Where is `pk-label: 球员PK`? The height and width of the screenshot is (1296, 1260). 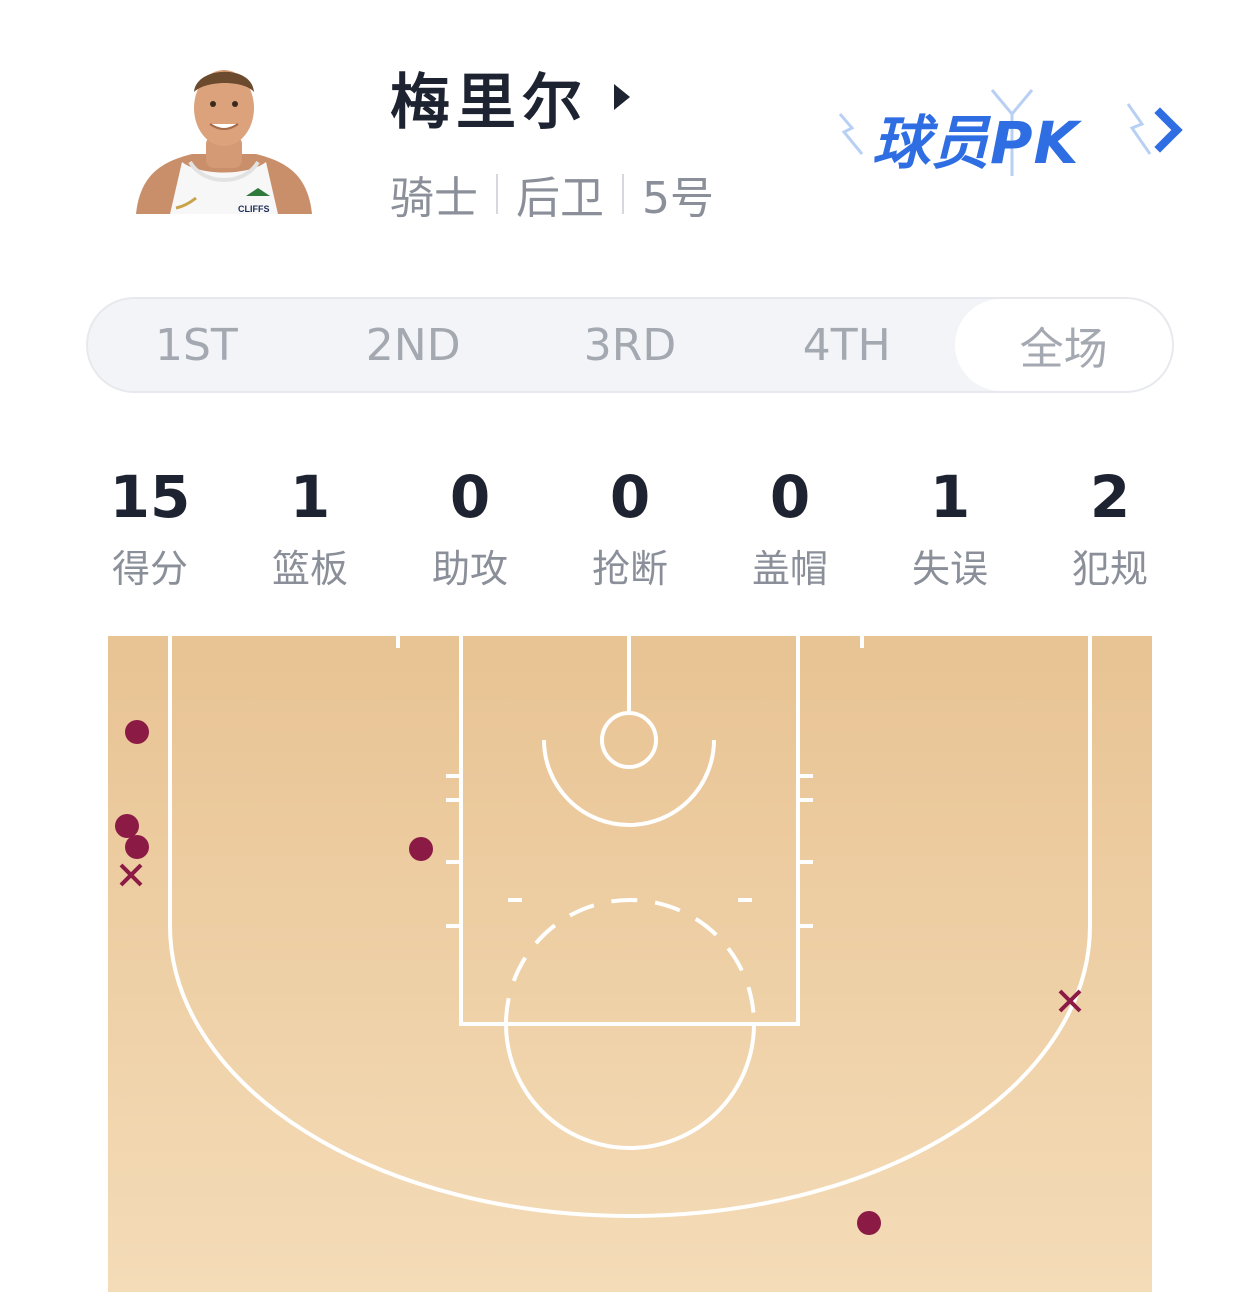
pk-label: 球员PK is located at coordinates (976, 143).